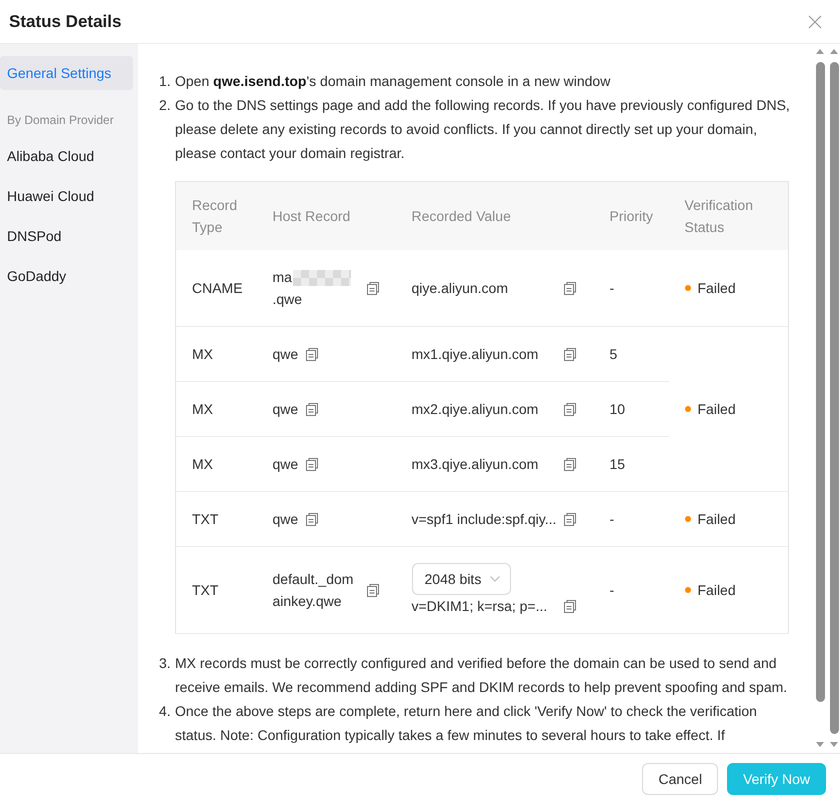  Describe the element at coordinates (481, 675) in the screenshot. I see `step-text: MX records must be correctly configured and verified before the domain can be used to send and receive emails. We recommend adding SPF and DKIM records to help prevent spoofing and spam.` at that location.